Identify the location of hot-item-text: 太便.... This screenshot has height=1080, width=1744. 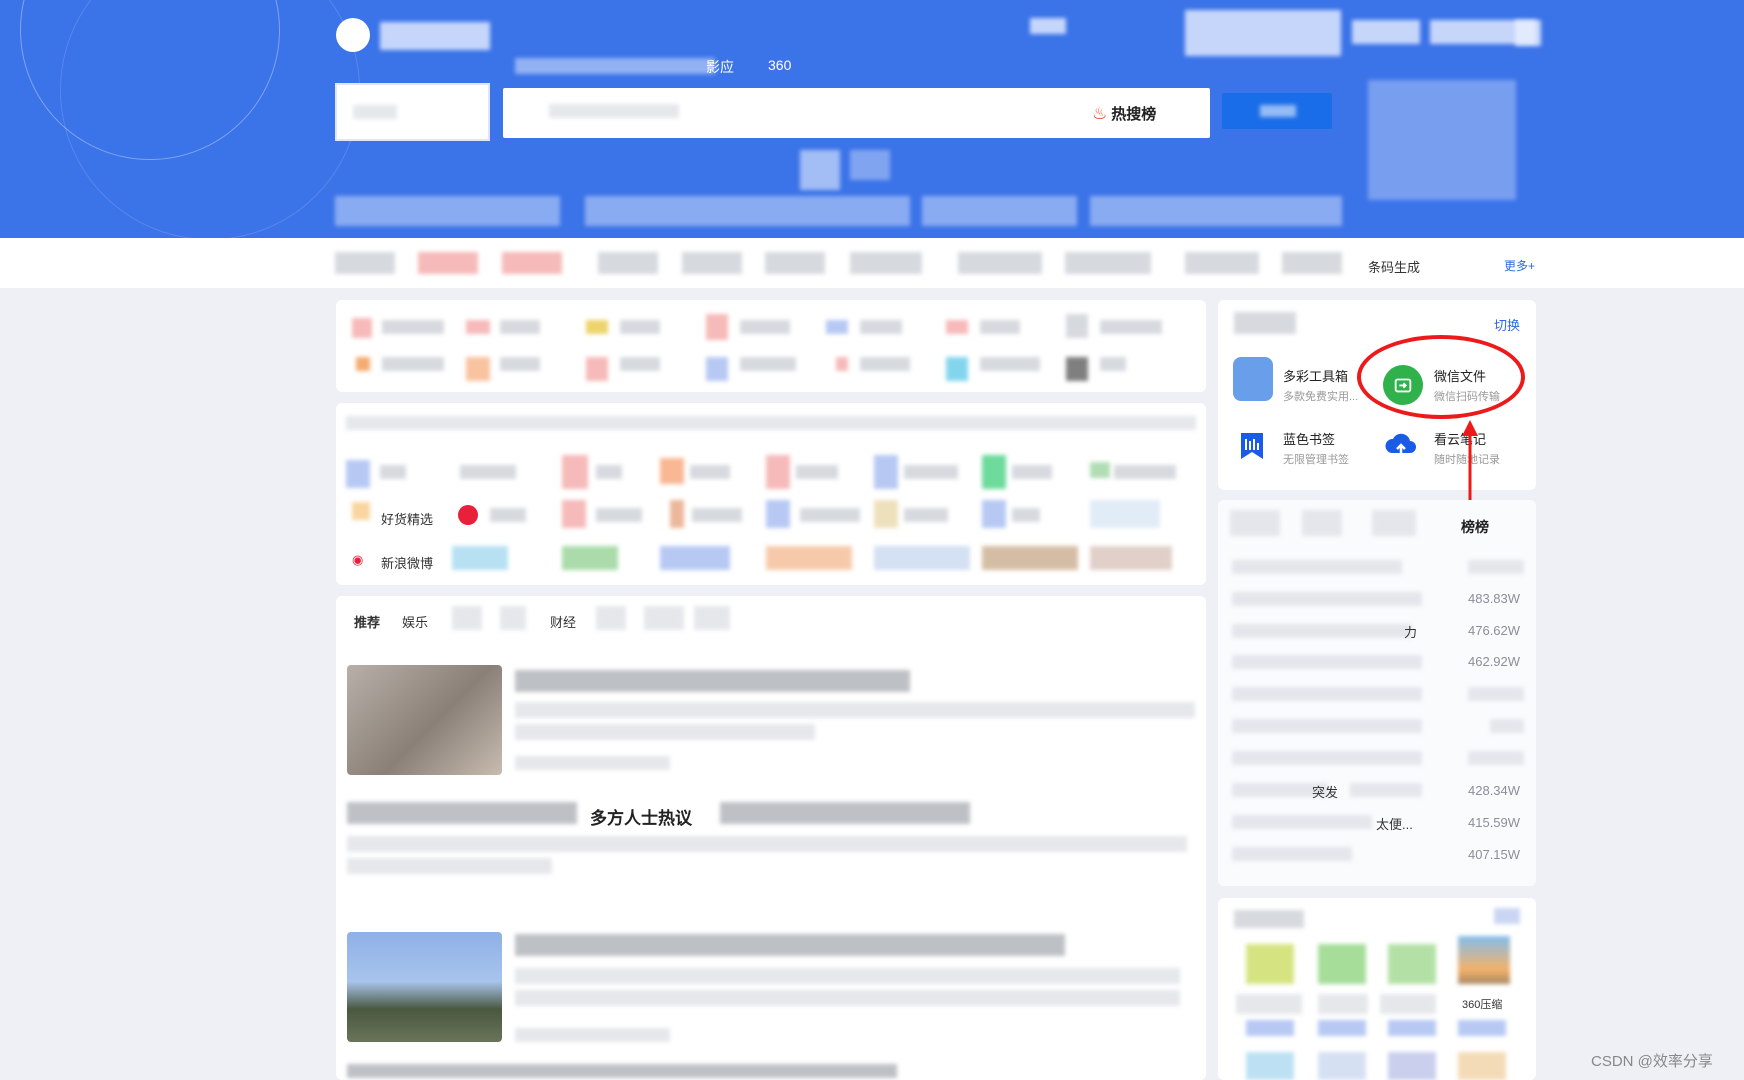
(1394, 823).